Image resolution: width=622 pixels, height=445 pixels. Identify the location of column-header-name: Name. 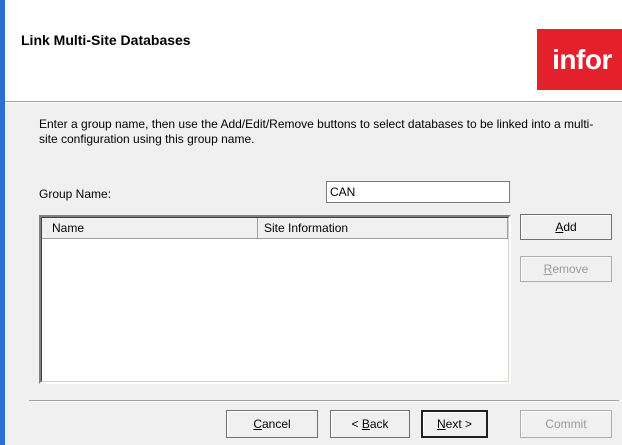
(150, 228).